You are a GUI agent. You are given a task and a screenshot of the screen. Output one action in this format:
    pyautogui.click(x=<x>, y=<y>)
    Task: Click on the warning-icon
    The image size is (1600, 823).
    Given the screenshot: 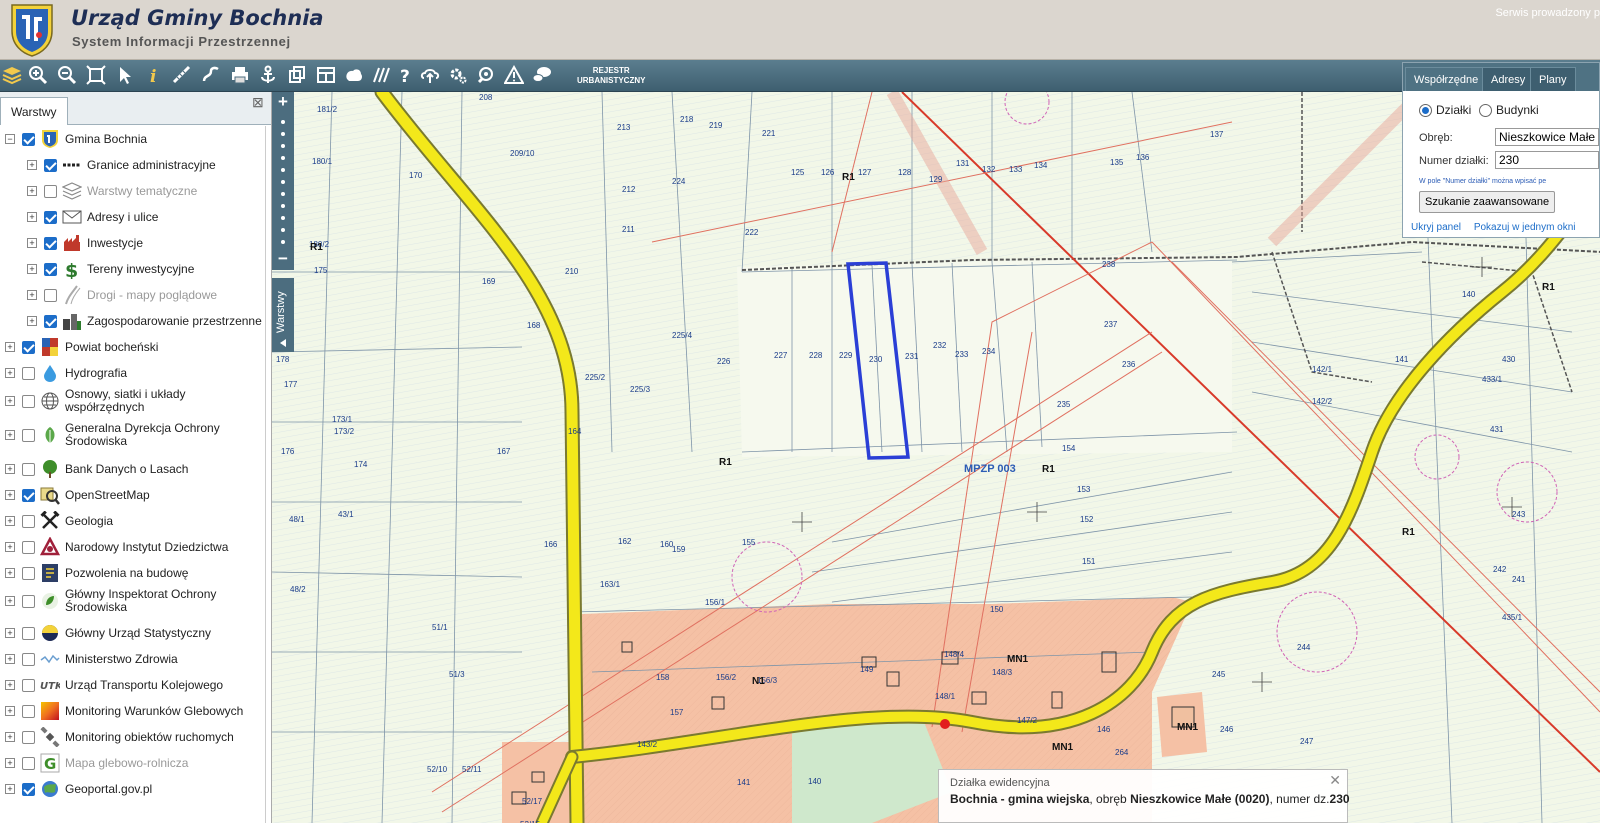 What is the action you would take?
    pyautogui.click(x=514, y=75)
    